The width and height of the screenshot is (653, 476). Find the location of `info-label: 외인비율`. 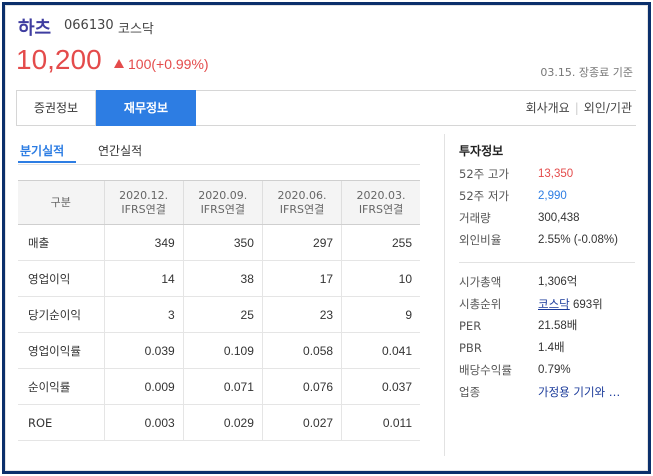

info-label: 외인비율 is located at coordinates (480, 240).